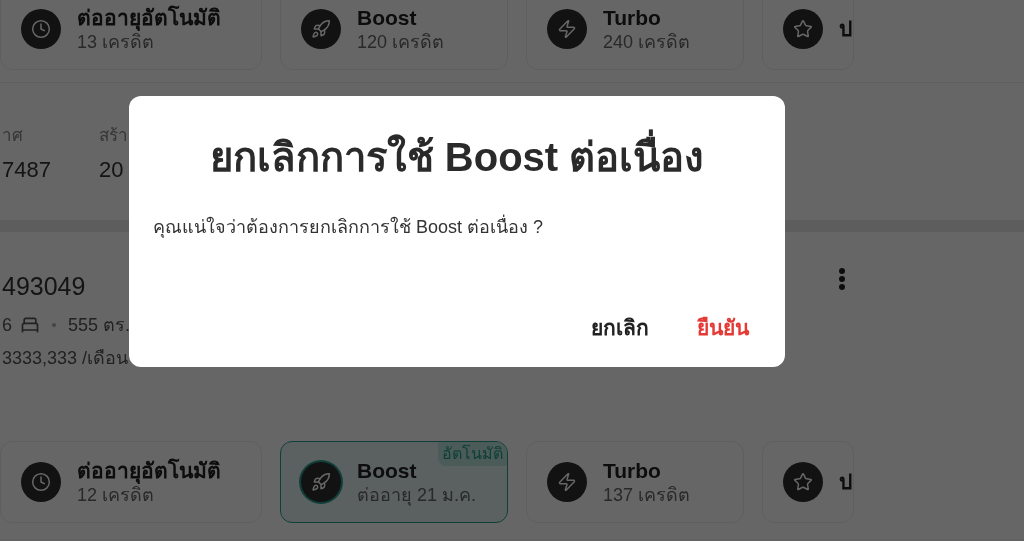 This screenshot has height=541, width=1024. I want to click on confirm-button: ยืนยัน, so click(723, 327).